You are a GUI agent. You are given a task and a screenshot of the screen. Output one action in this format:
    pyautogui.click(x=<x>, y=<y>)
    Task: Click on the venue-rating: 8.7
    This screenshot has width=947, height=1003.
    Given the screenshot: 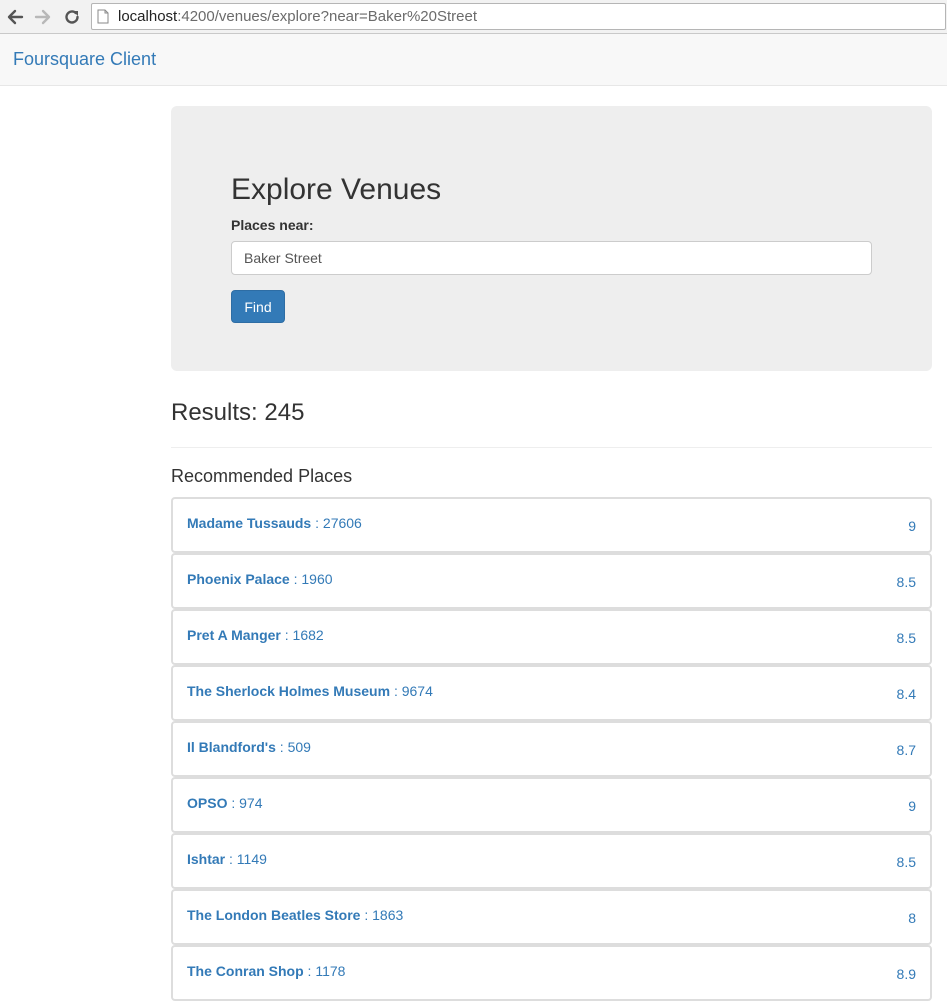 What is the action you would take?
    pyautogui.click(x=906, y=750)
    